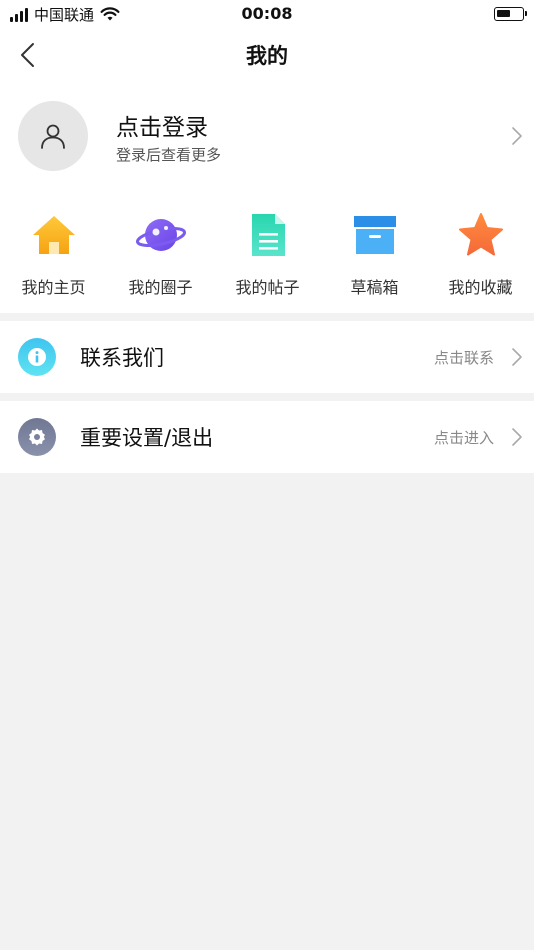 The width and height of the screenshot is (534, 950). I want to click on menu-row-label: 重要设置/退出, so click(147, 438).